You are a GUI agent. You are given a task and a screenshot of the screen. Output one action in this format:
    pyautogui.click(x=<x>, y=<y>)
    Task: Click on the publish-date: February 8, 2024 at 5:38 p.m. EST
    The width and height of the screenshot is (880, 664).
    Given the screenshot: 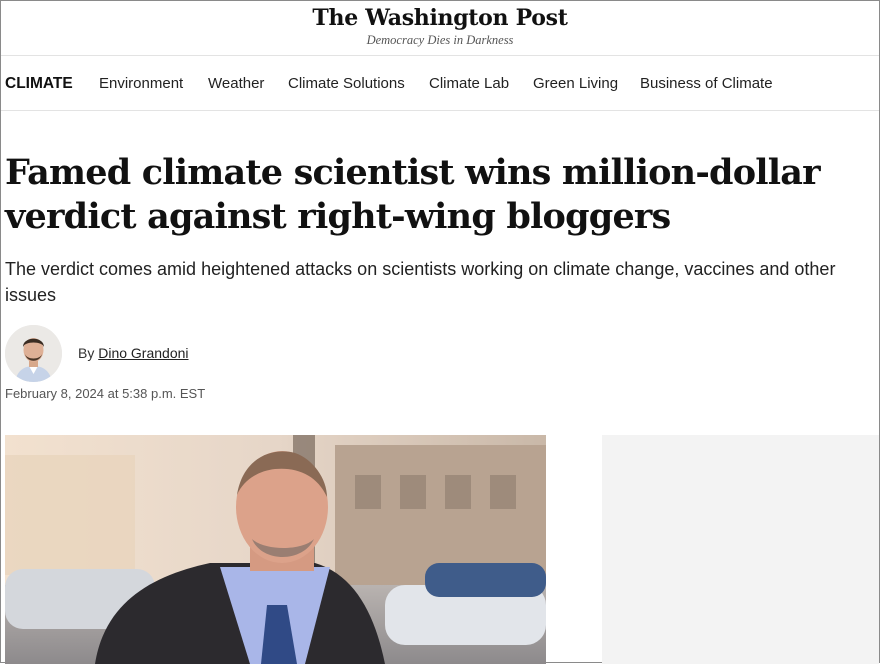 What is the action you would take?
    pyautogui.click(x=105, y=393)
    